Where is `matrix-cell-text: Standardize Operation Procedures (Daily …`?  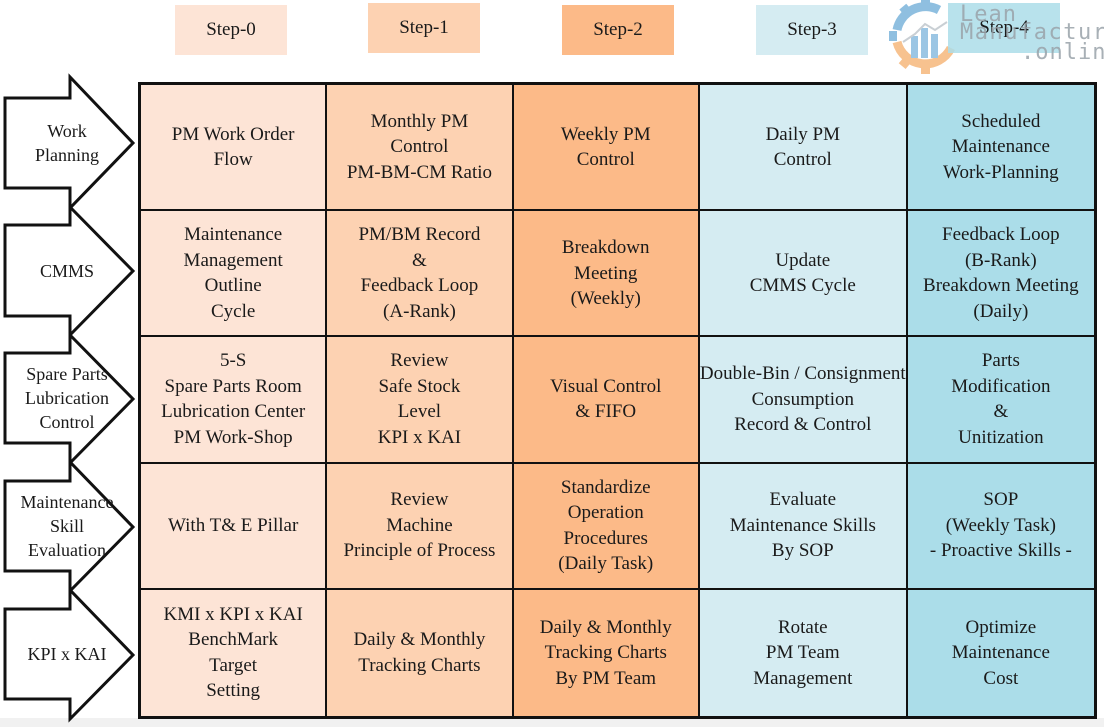
matrix-cell-text: Standardize Operation Procedures (Daily … is located at coordinates (606, 525).